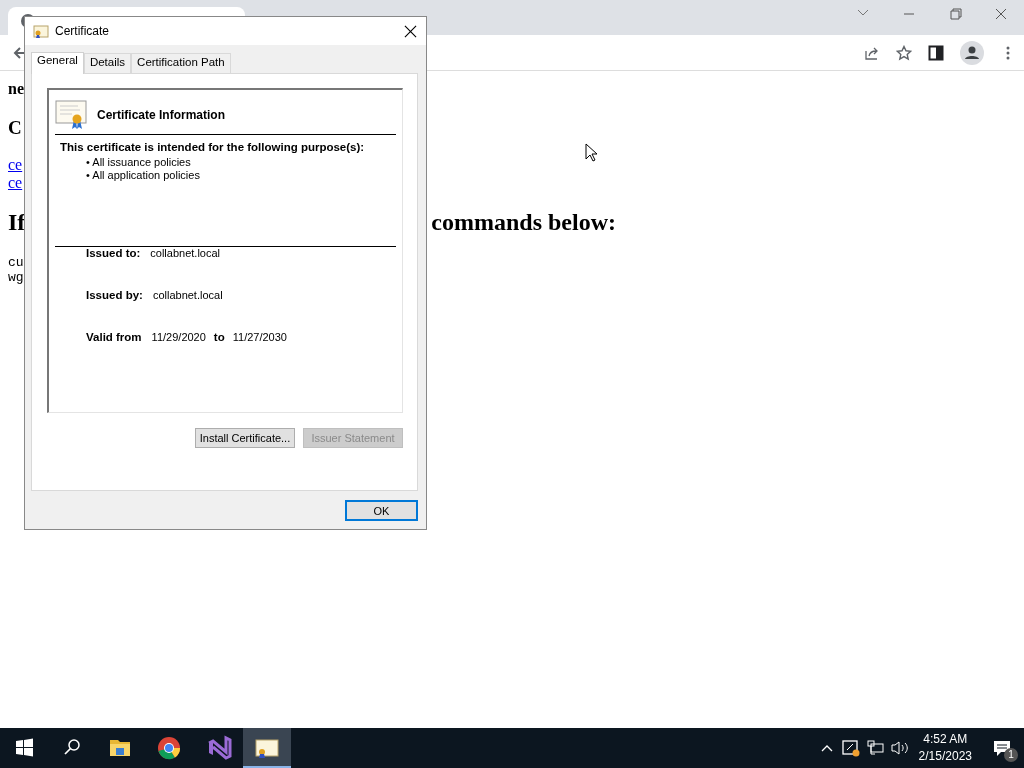 Image resolution: width=1024 pixels, height=768 pixels. What do you see at coordinates (523, 222) in the screenshot?
I see `page-heading: commands below:` at bounding box center [523, 222].